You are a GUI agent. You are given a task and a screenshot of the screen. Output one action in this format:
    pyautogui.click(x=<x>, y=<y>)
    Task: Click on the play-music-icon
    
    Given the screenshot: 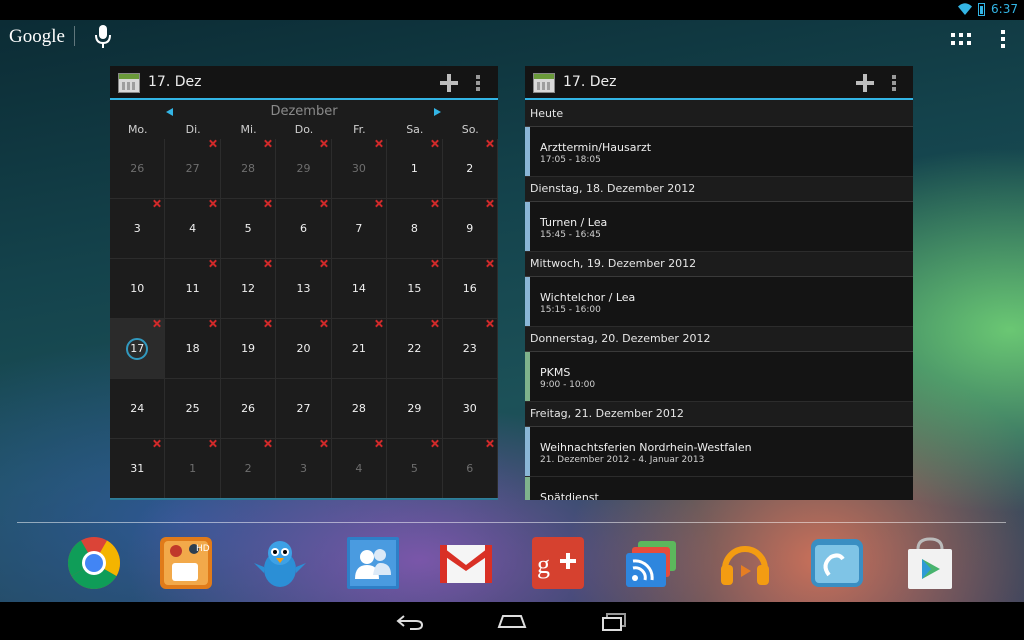 What is the action you would take?
    pyautogui.click(x=745, y=563)
    